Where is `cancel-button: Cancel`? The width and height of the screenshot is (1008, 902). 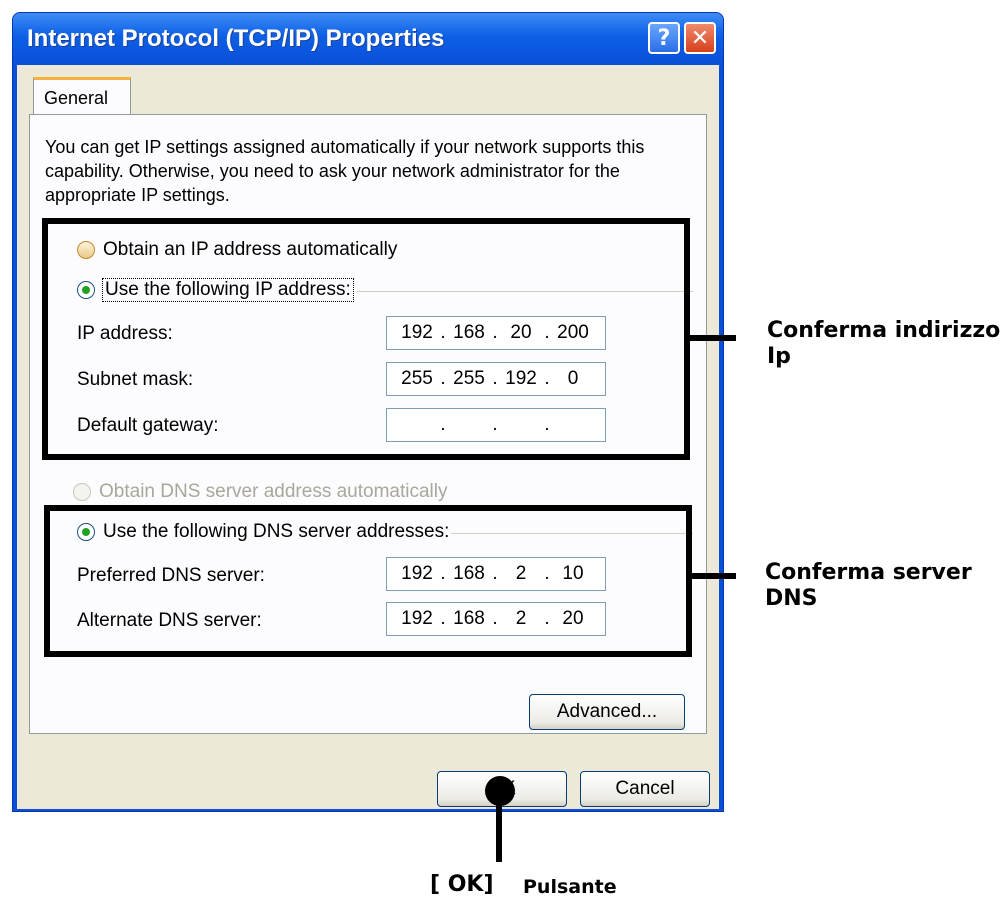
cancel-button: Cancel is located at coordinates (645, 789).